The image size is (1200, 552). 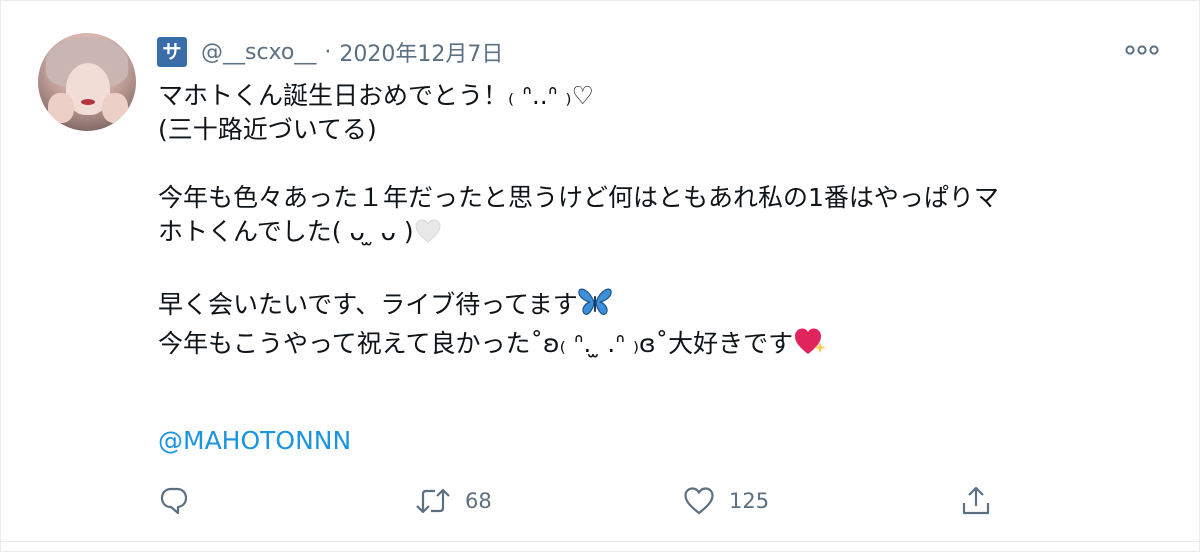 I want to click on sparkling-heart-icon, so click(x=810, y=345).